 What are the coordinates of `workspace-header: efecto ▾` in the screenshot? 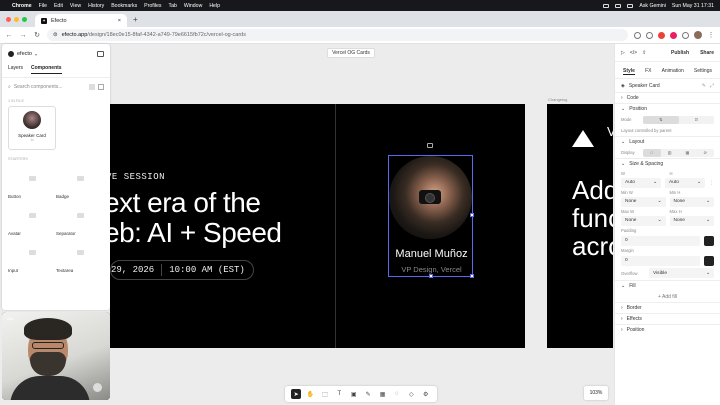 It's located at (56, 50).